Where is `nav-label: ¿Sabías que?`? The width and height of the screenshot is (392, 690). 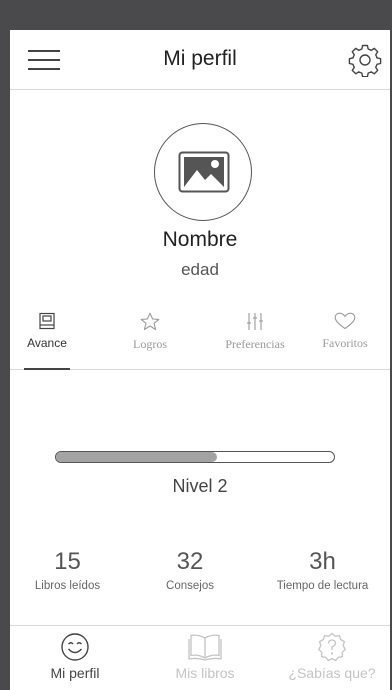 nav-label: ¿Sabías que? is located at coordinates (332, 673).